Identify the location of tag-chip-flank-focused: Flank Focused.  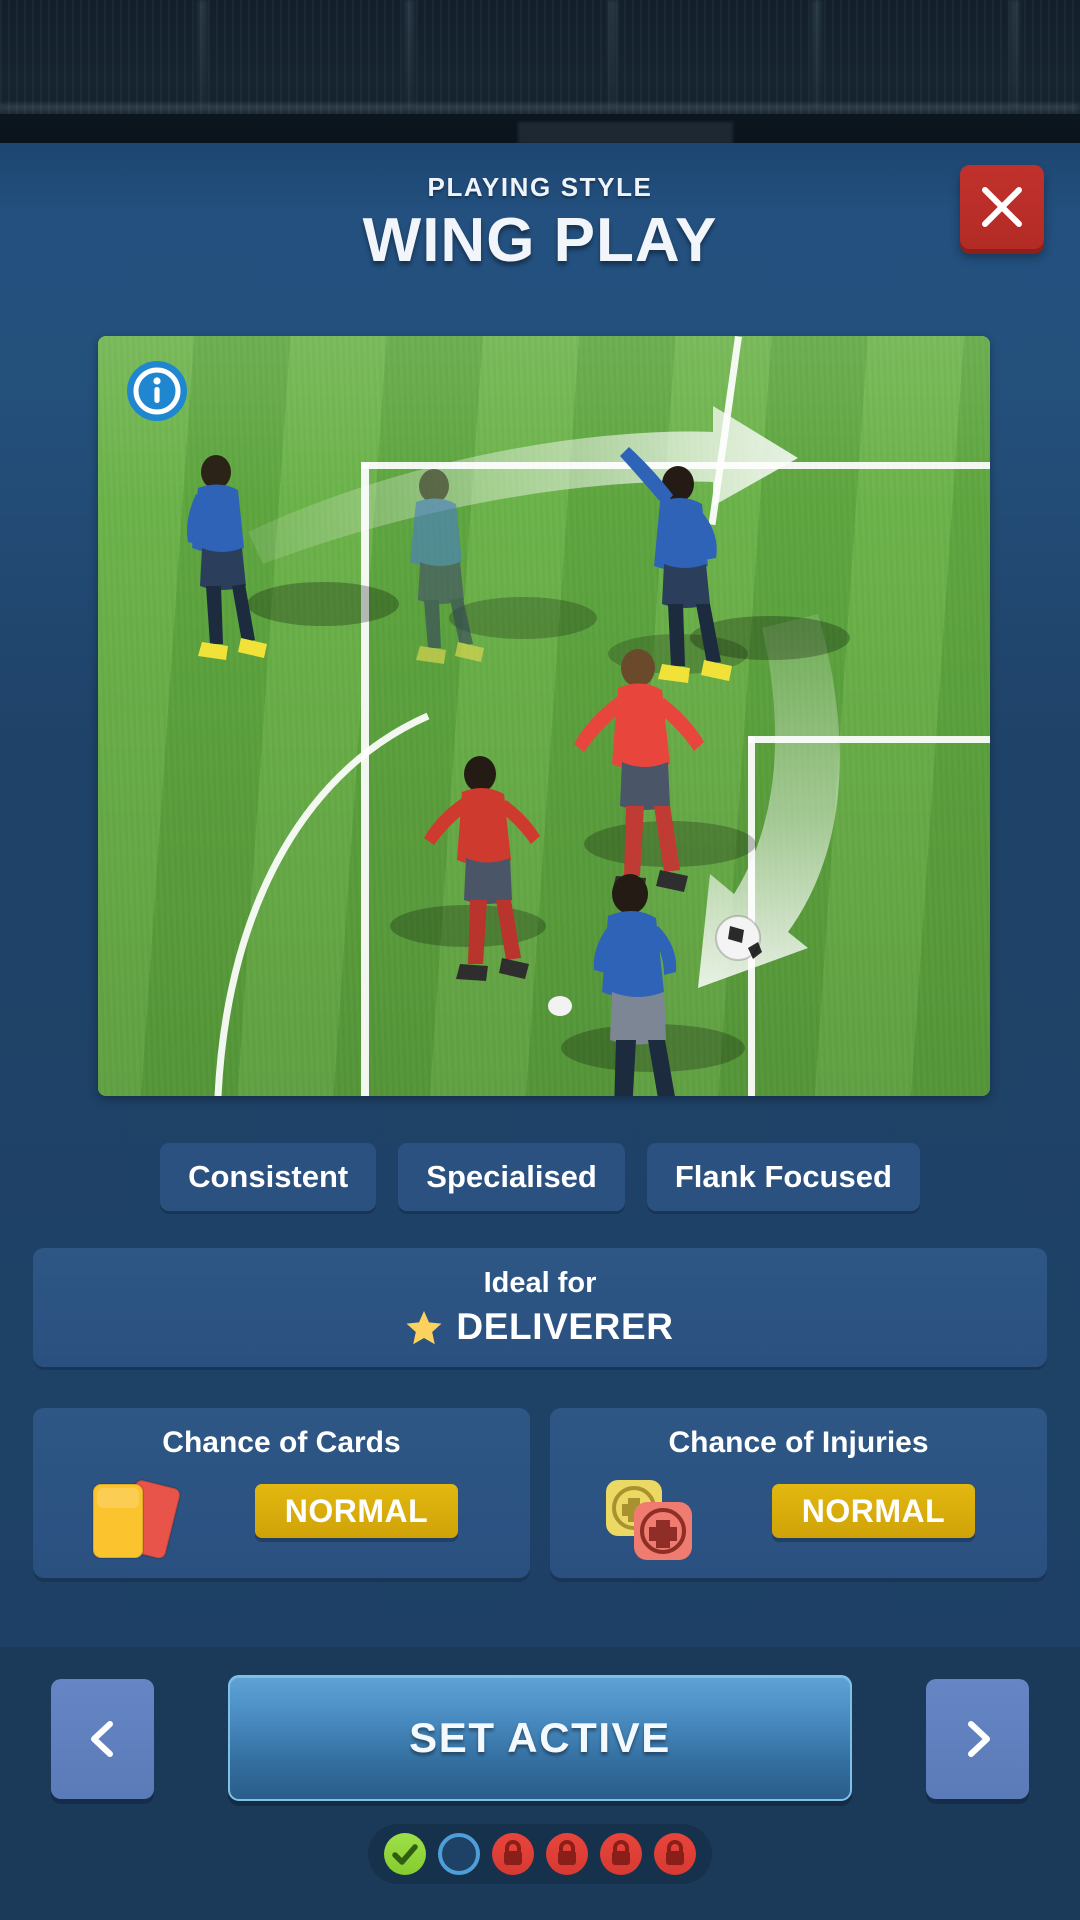
(783, 1177).